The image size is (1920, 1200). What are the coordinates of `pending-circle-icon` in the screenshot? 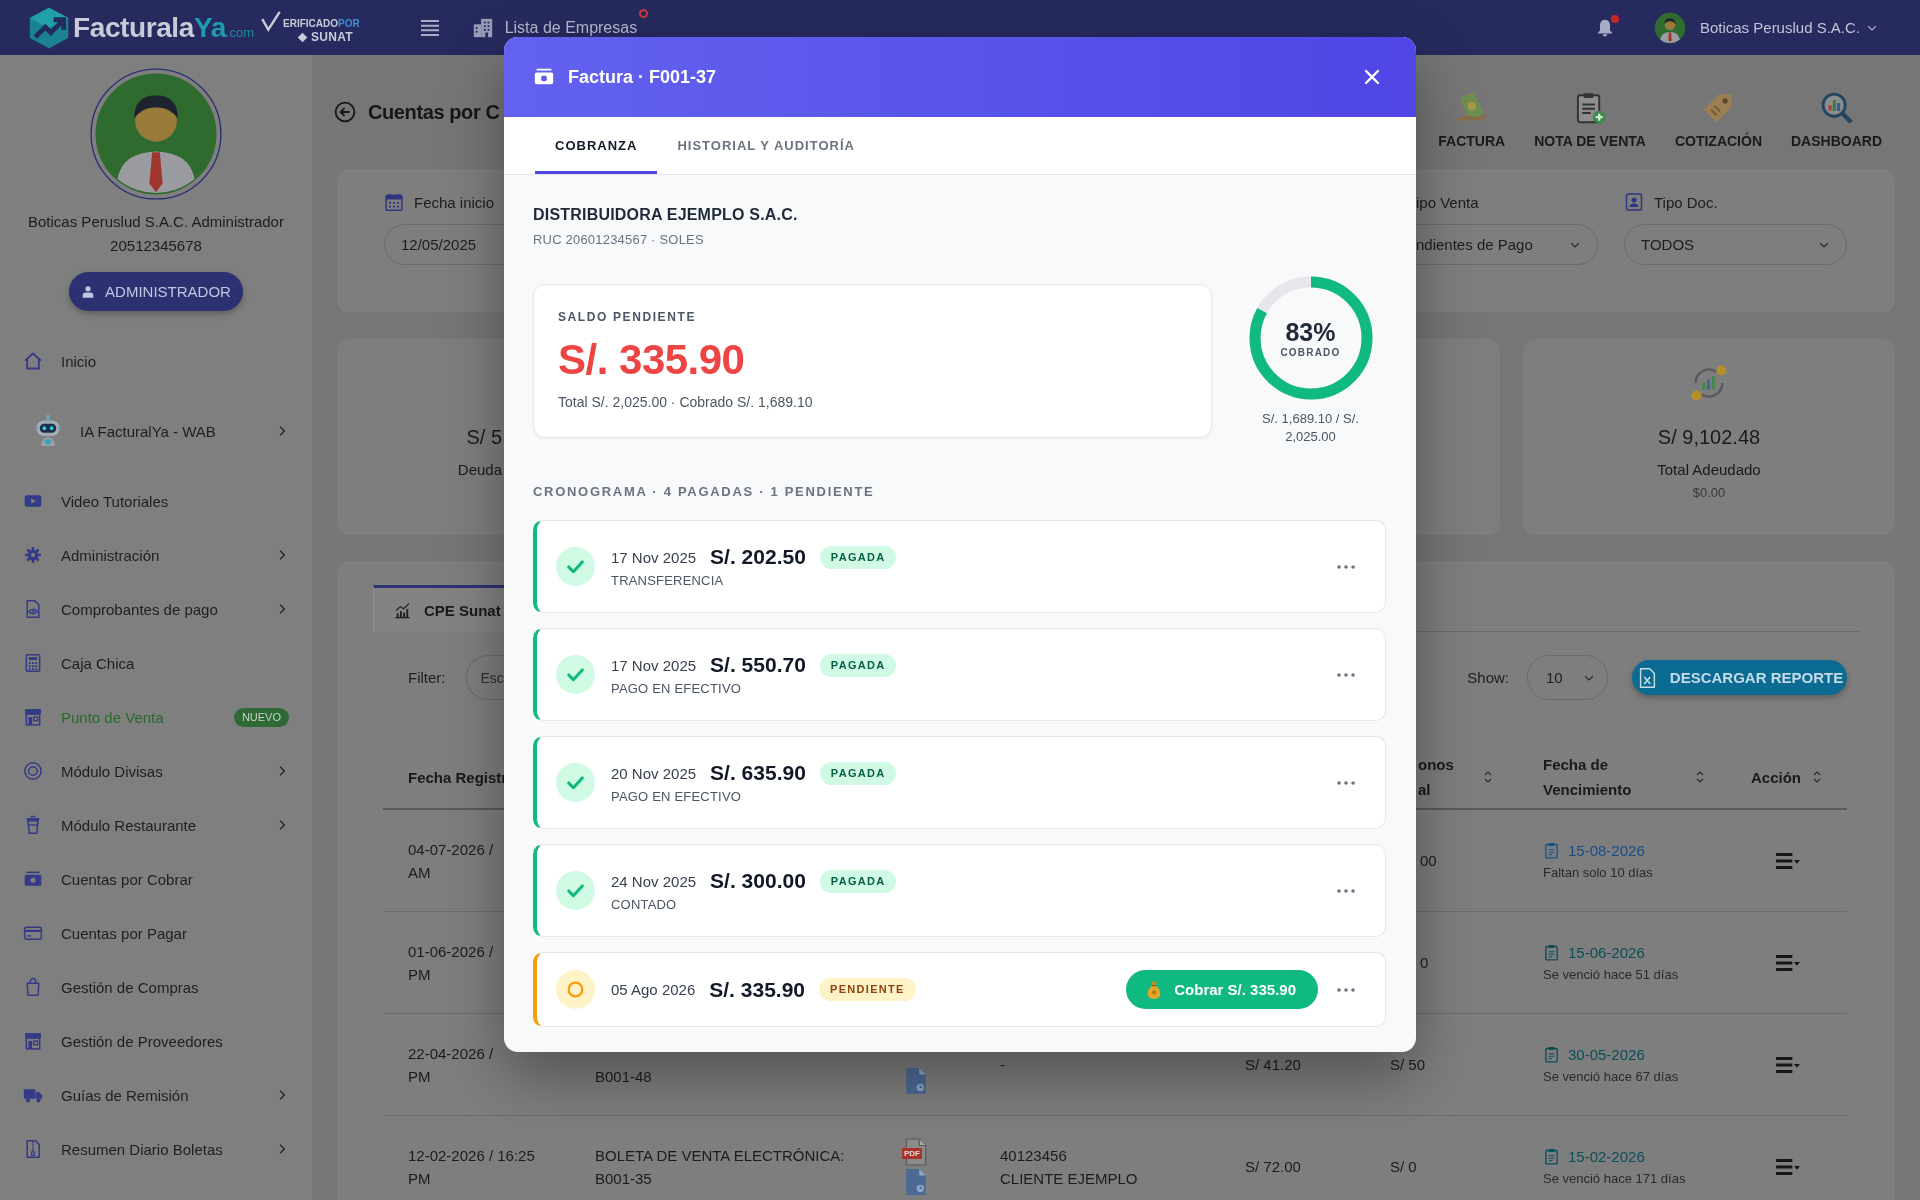 It's located at (575, 989).